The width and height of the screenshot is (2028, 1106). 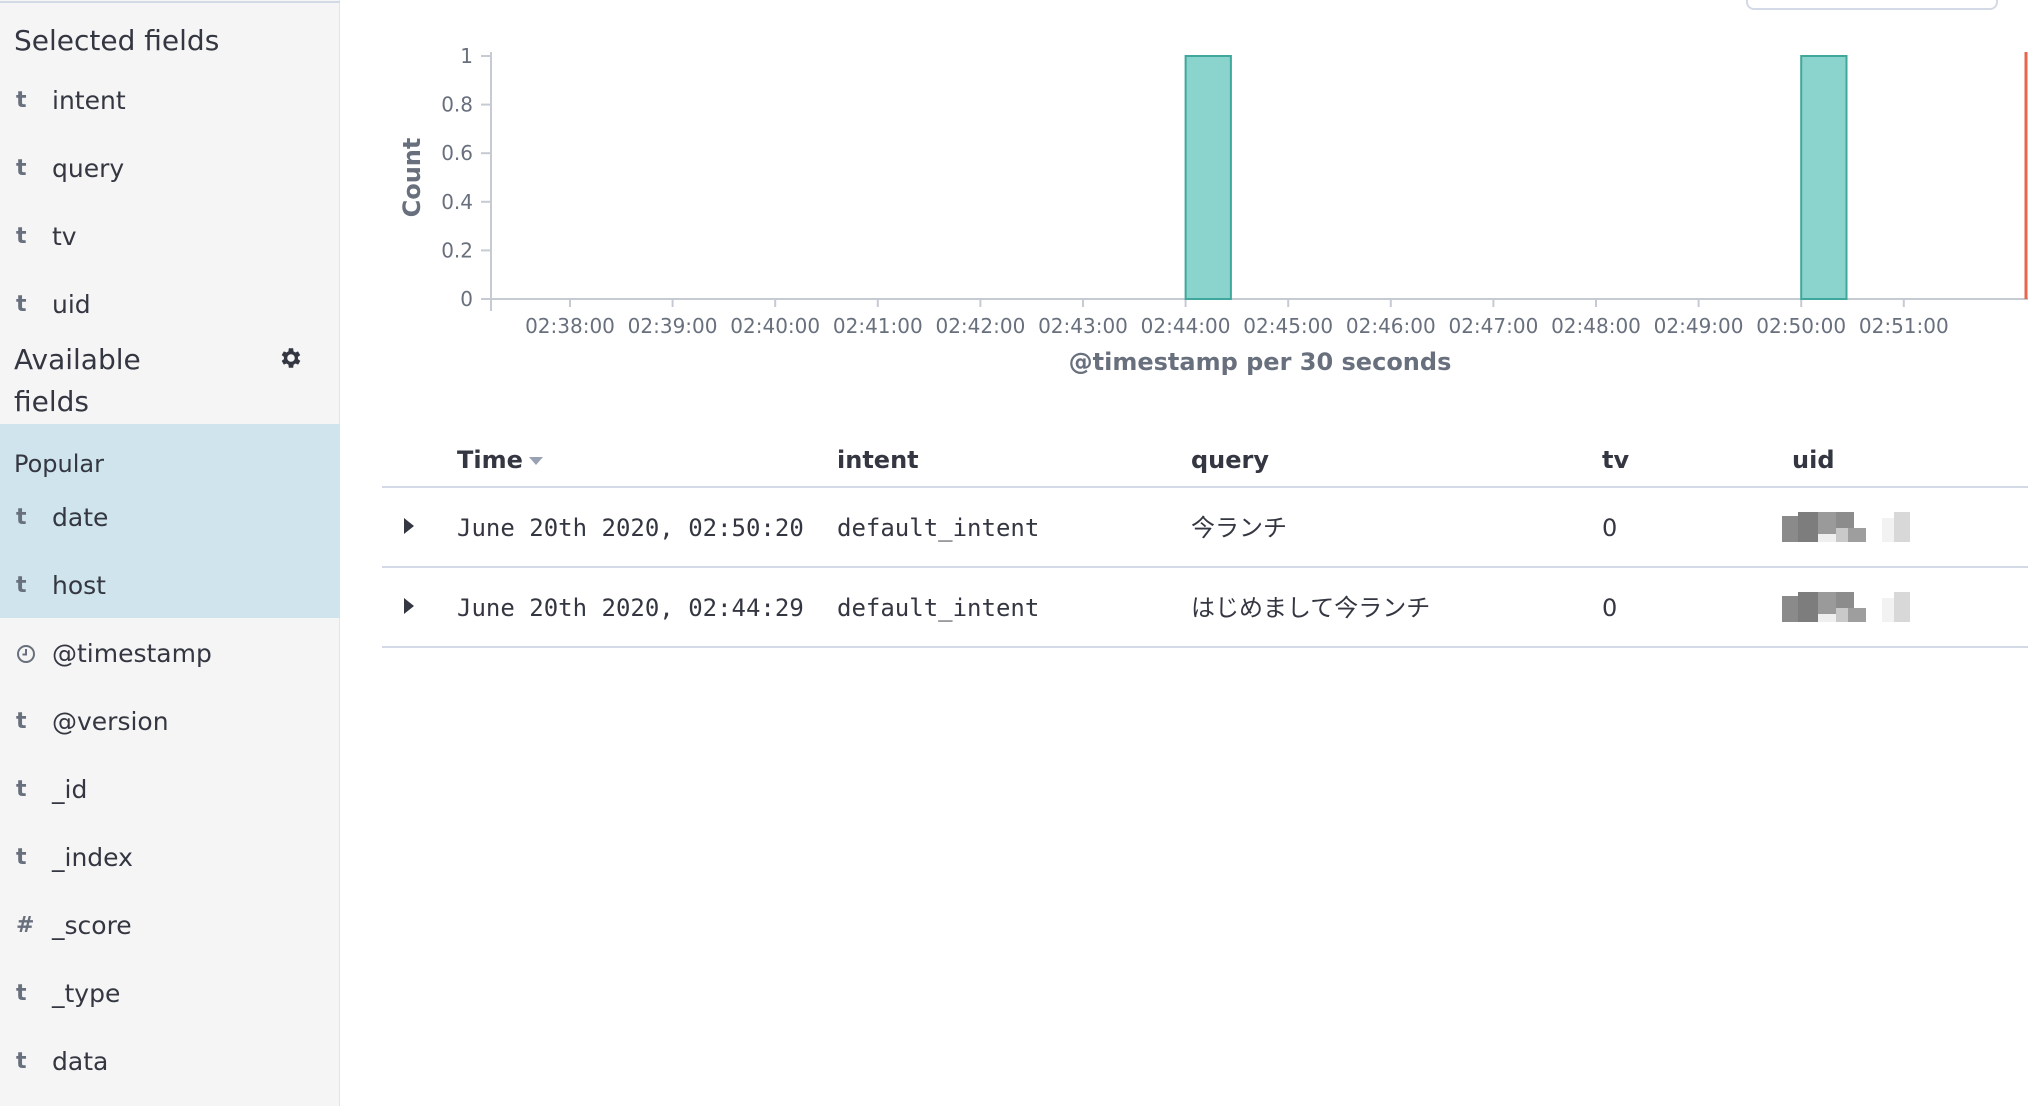 I want to click on x-axis-title: @timestamp per 30 seconds, so click(x=1260, y=362).